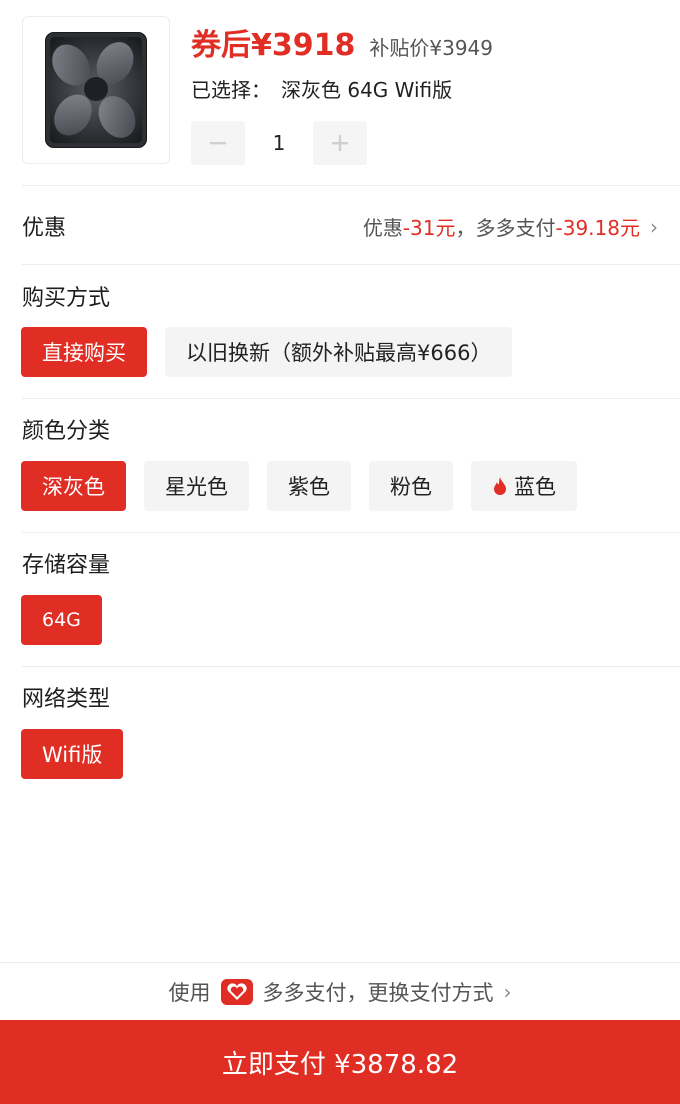 The height and width of the screenshot is (1104, 680). Describe the element at coordinates (382, 228) in the screenshot. I see `discount-prefix: 优惠` at that location.